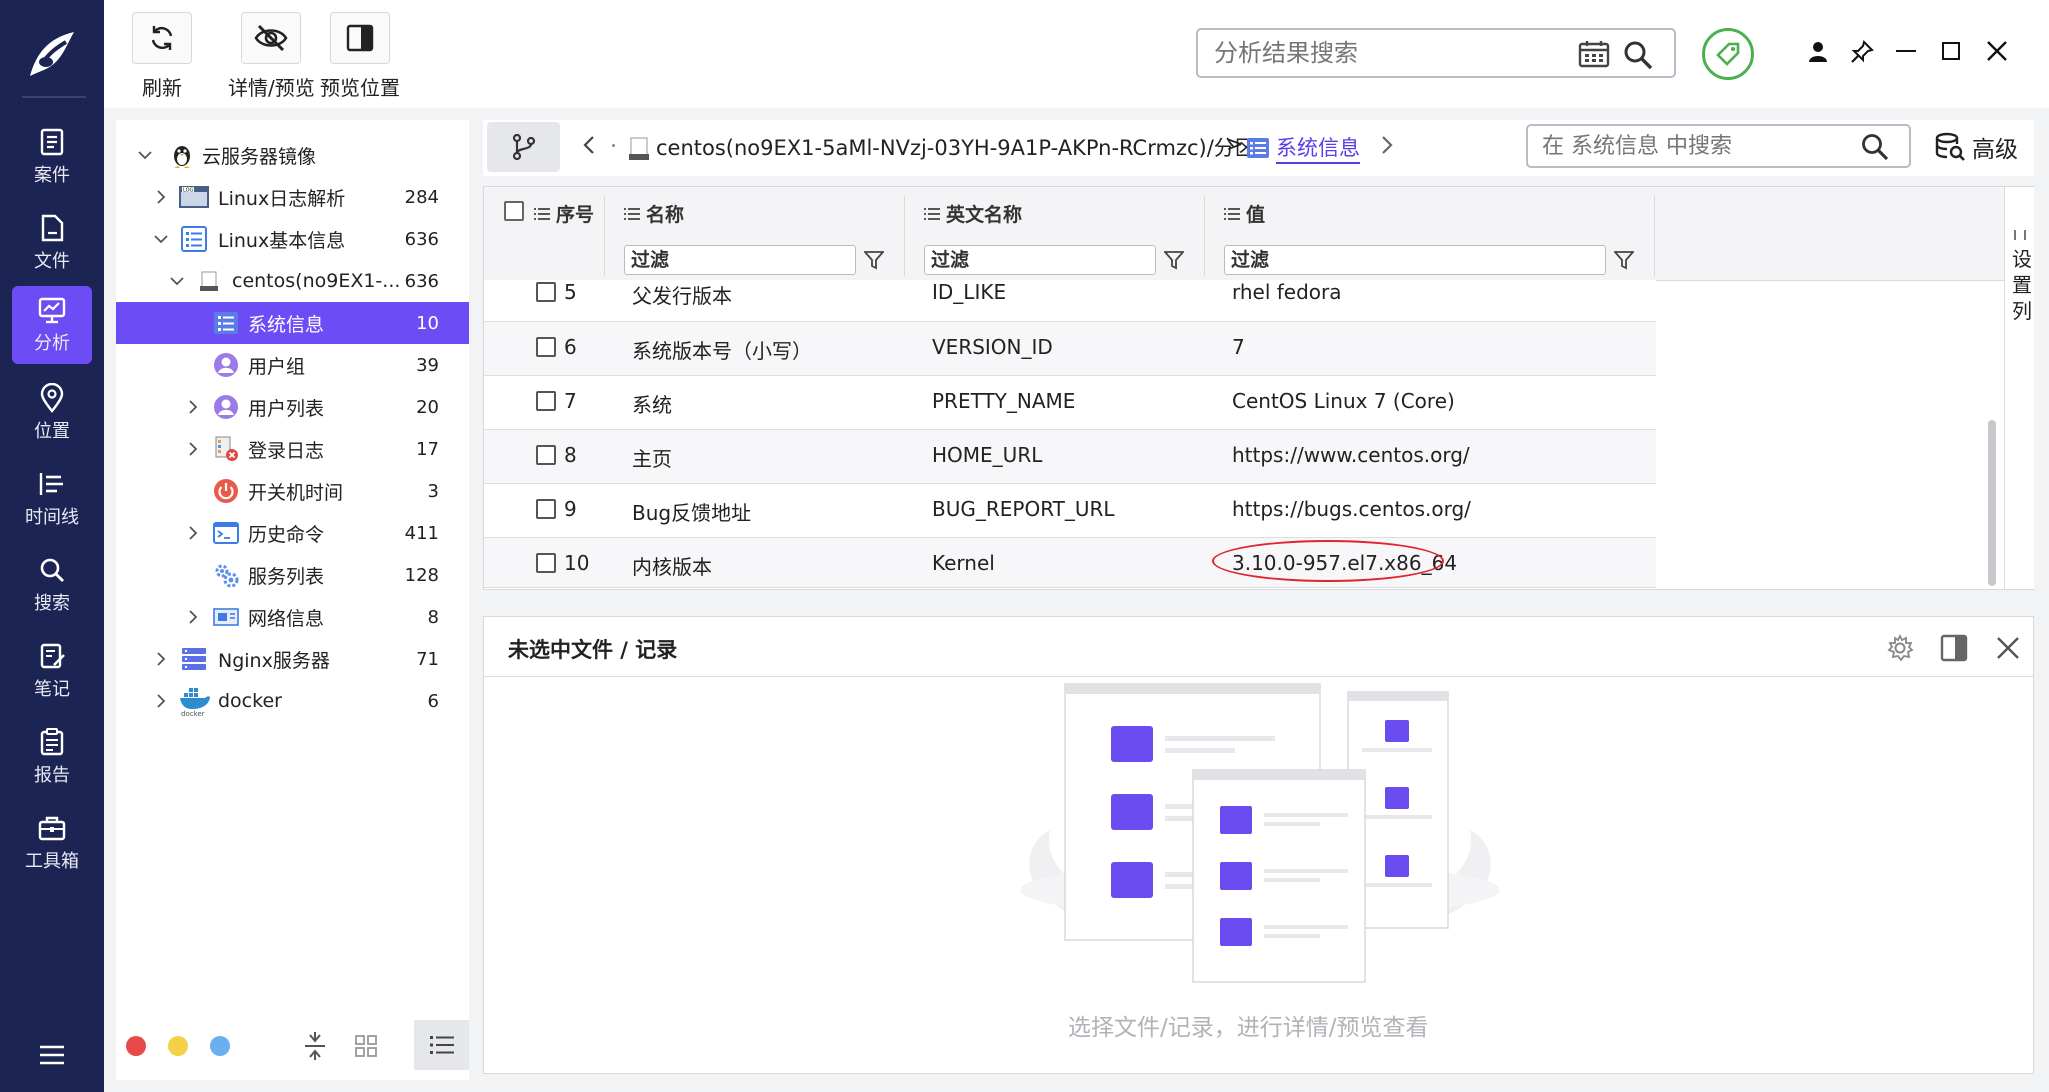  I want to click on tree-item-label: 用户列表, so click(286, 408).